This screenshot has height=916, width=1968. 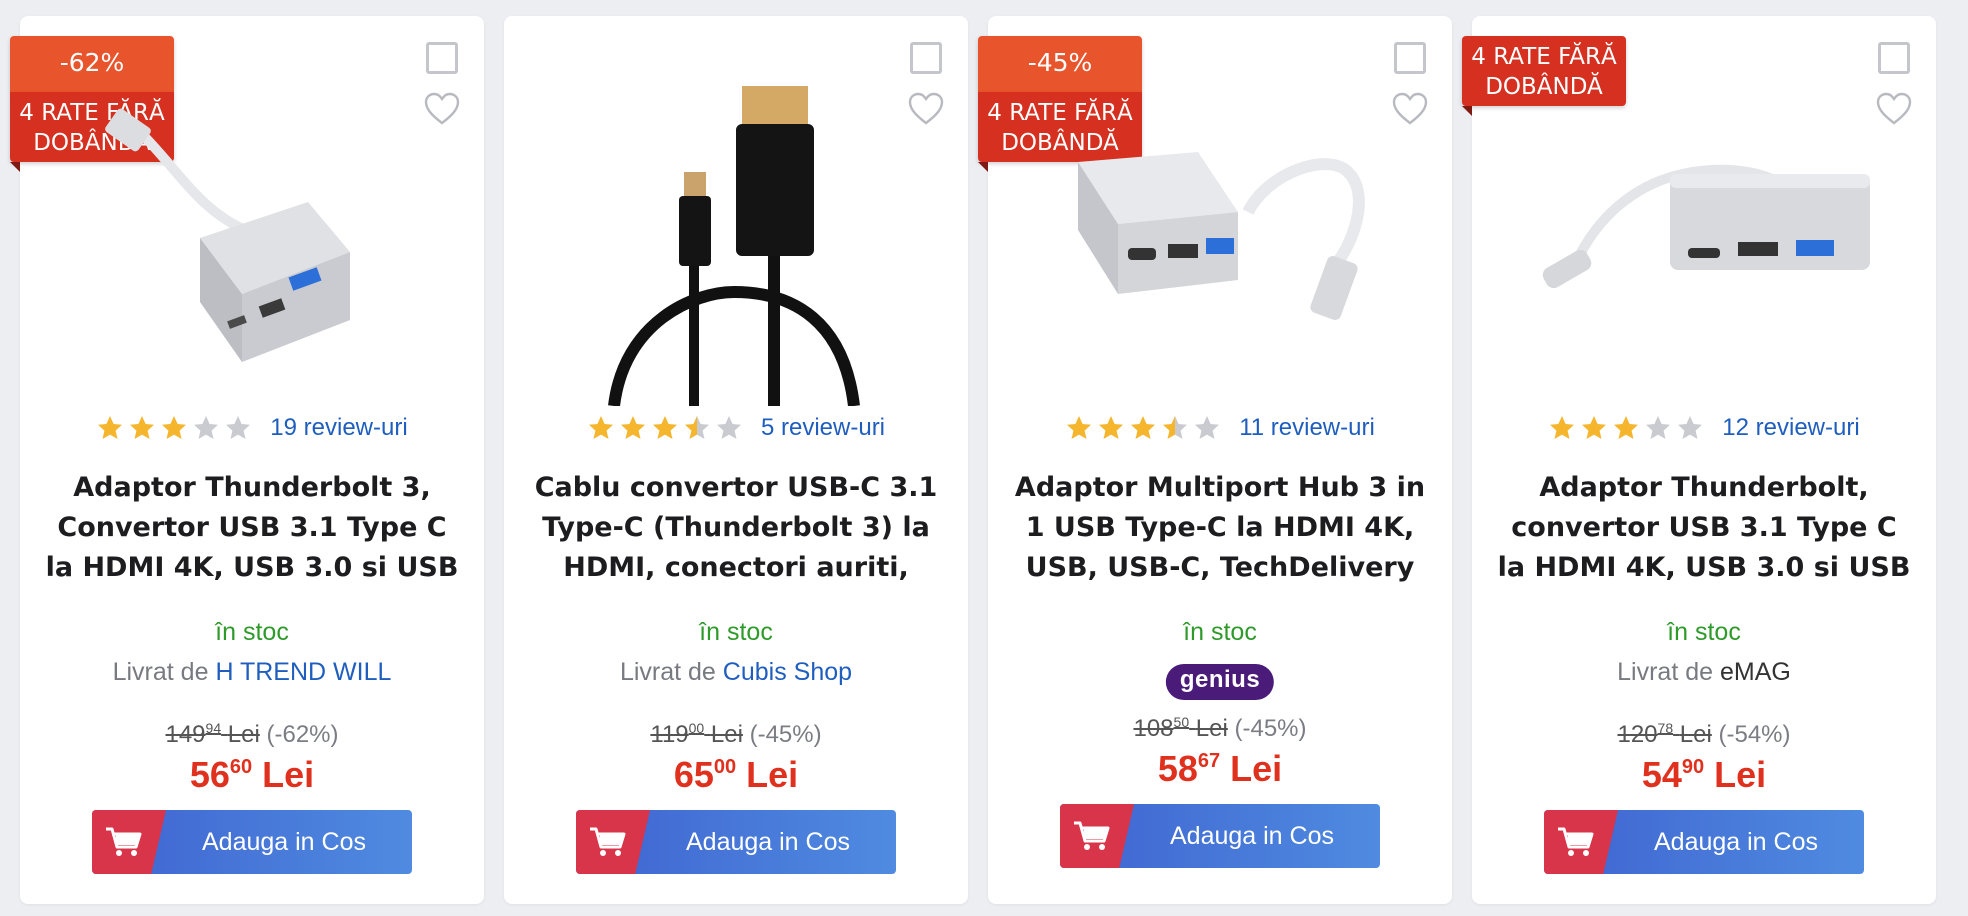 I want to click on old-price-discount: (-62%), so click(x=302, y=734).